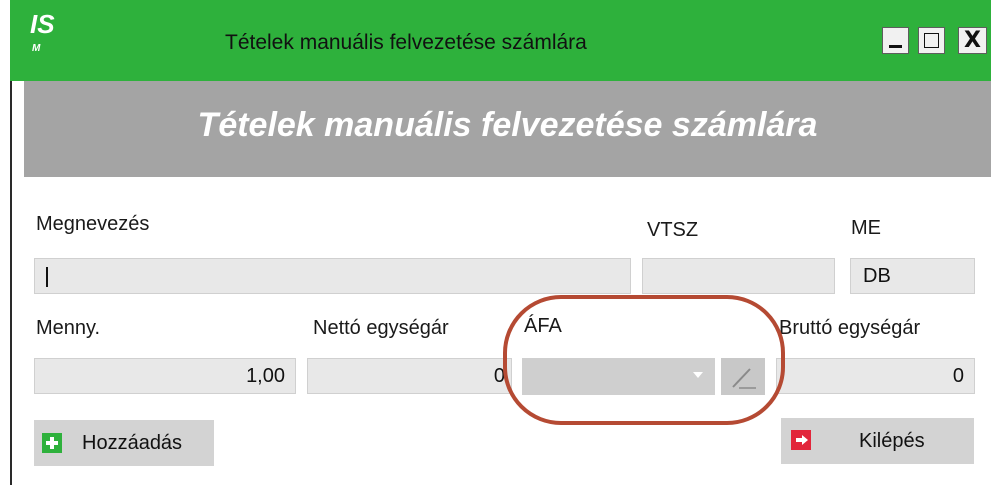 This screenshot has height=485, width=991. Describe the element at coordinates (895, 40) in the screenshot. I see `minimize-button` at that location.